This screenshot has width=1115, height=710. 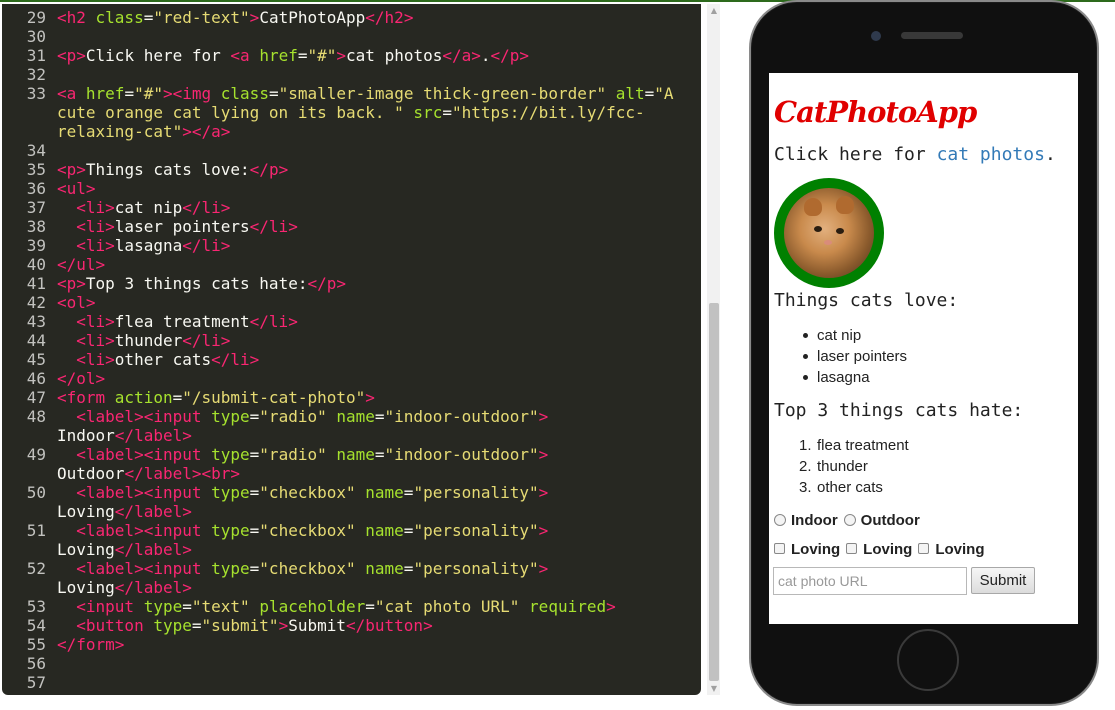 What do you see at coordinates (351, 264) in the screenshot?
I see `code-line: 40 </ul>` at bounding box center [351, 264].